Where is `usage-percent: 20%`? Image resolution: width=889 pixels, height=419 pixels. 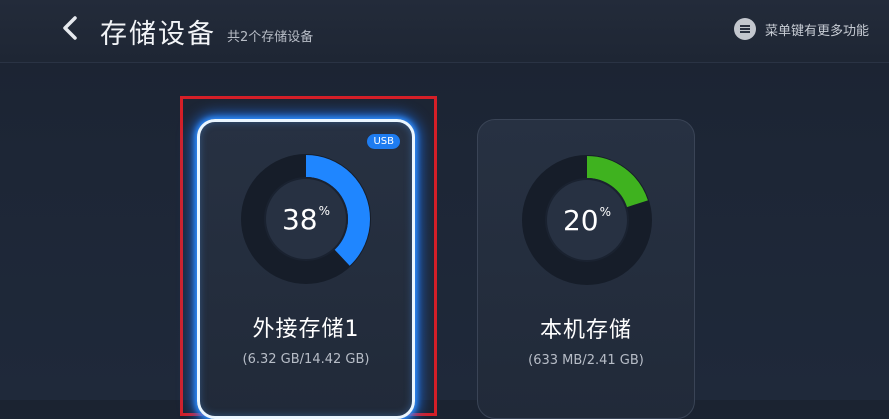 usage-percent: 20% is located at coordinates (587, 220).